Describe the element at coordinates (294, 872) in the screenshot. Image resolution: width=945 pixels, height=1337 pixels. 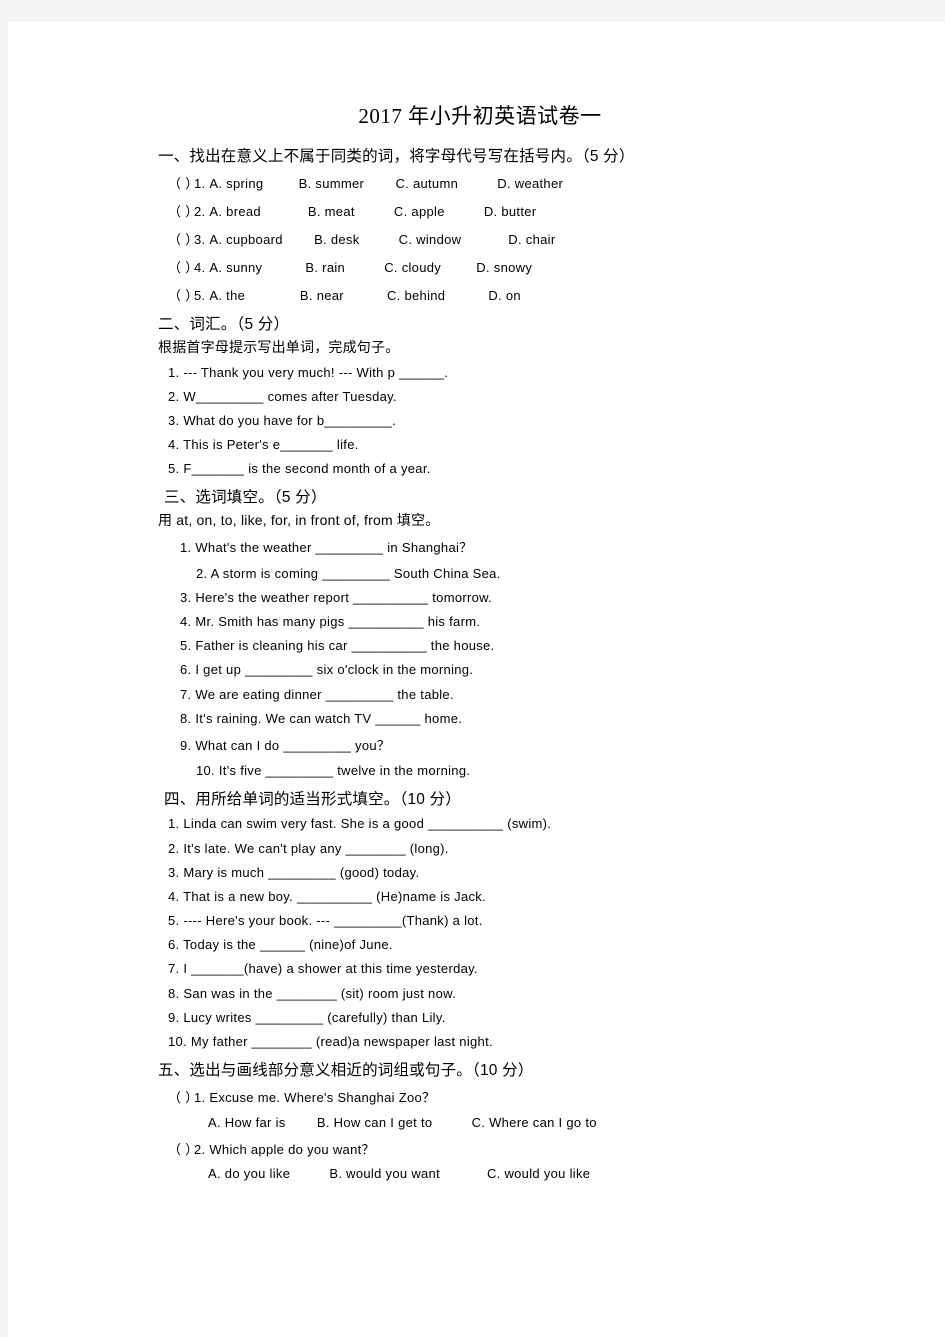
I see `question-4-3: 3. Mary is much _________ (good) today.` at that location.